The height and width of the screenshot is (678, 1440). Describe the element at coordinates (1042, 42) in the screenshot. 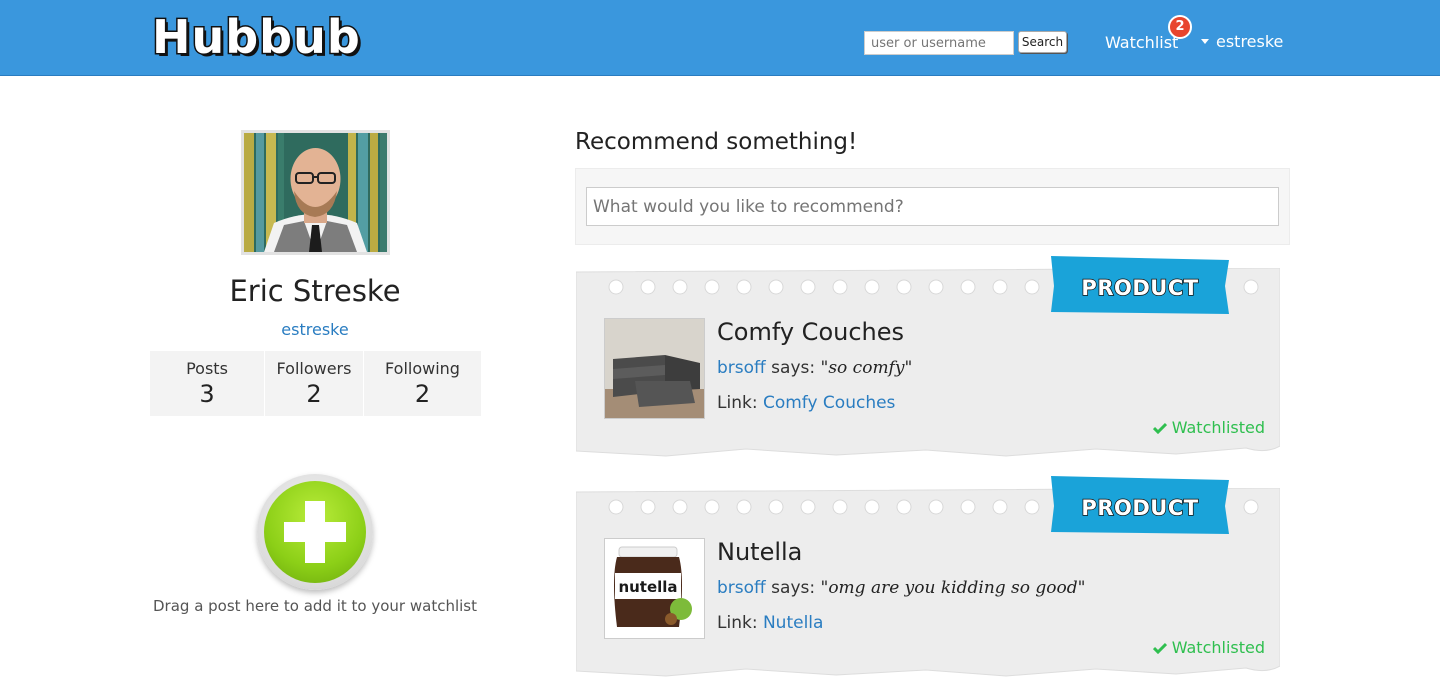

I see `search-button: Search` at that location.